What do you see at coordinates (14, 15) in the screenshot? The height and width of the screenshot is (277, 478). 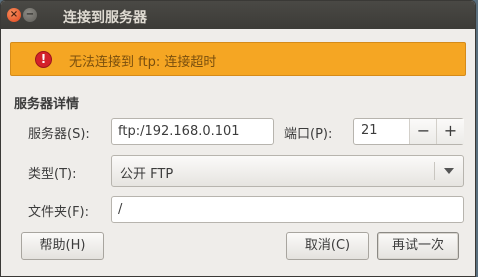 I see `close-icon: ×` at bounding box center [14, 15].